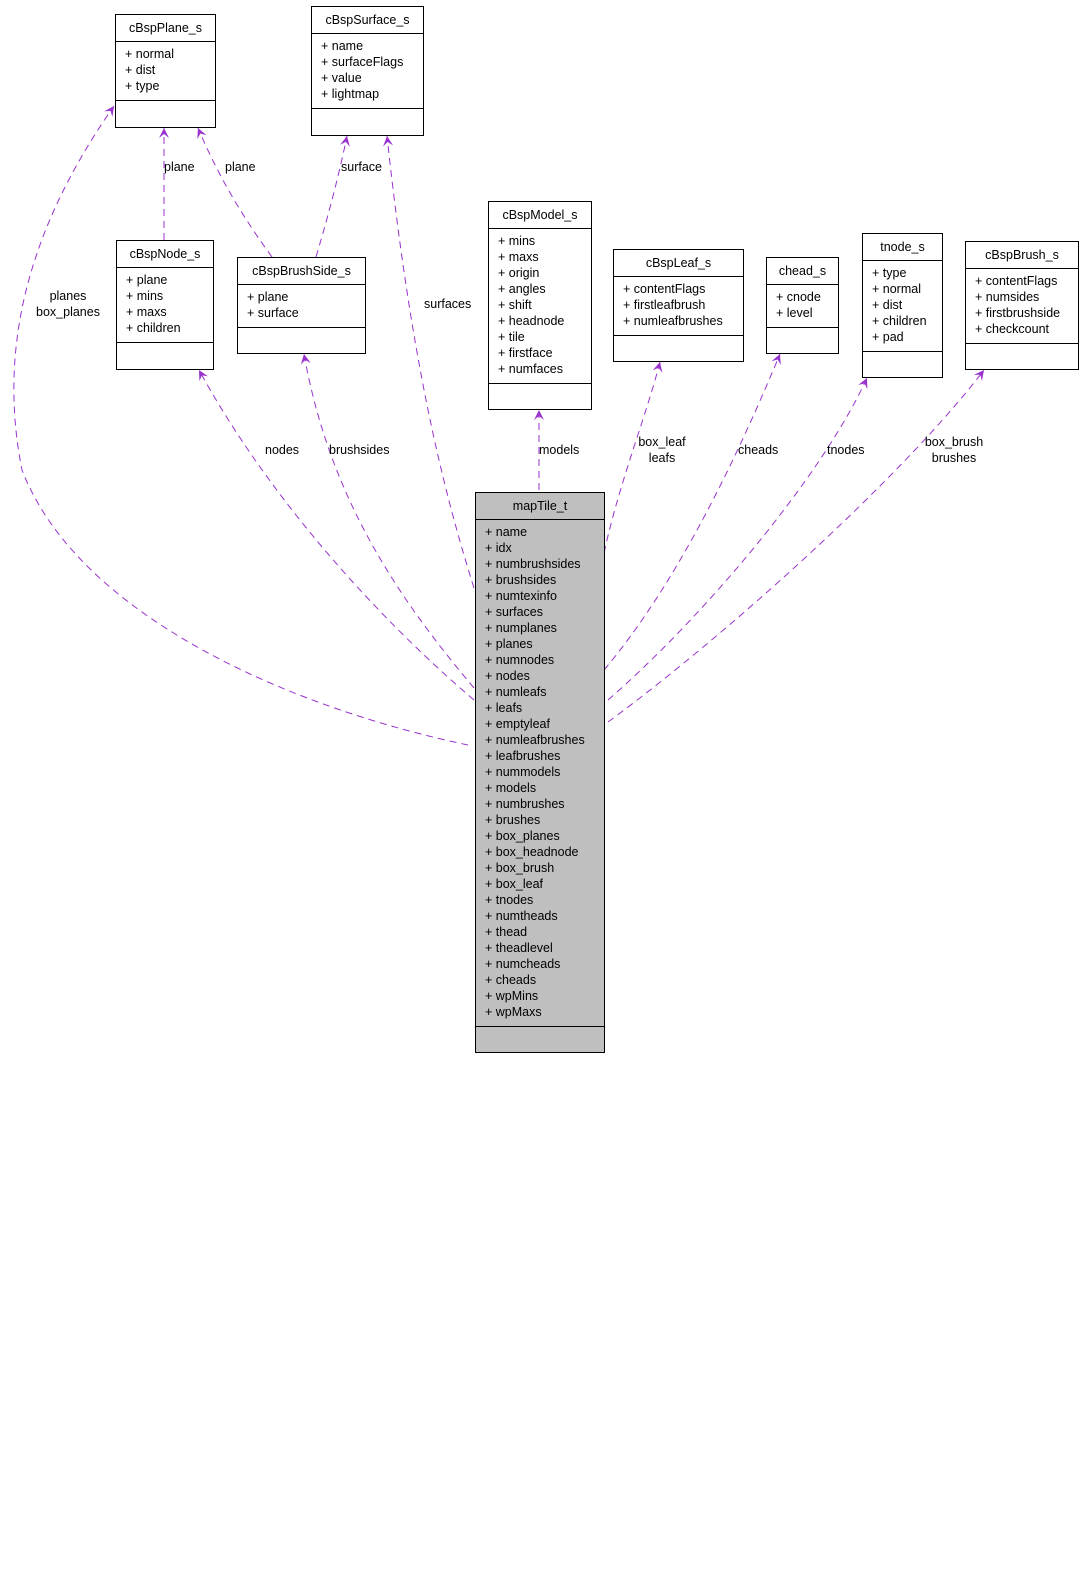 This screenshot has width=1083, height=1586. What do you see at coordinates (902, 247) in the screenshot?
I see `class-title: tnode_s` at bounding box center [902, 247].